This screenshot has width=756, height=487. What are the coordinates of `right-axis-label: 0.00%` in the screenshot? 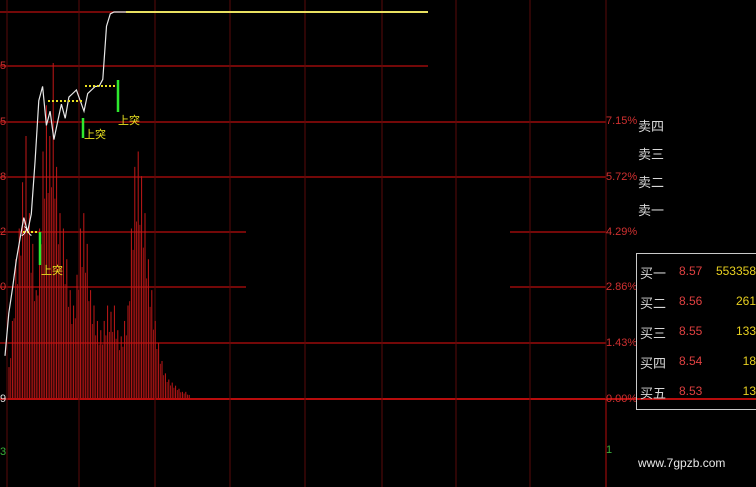 It's located at (622, 399).